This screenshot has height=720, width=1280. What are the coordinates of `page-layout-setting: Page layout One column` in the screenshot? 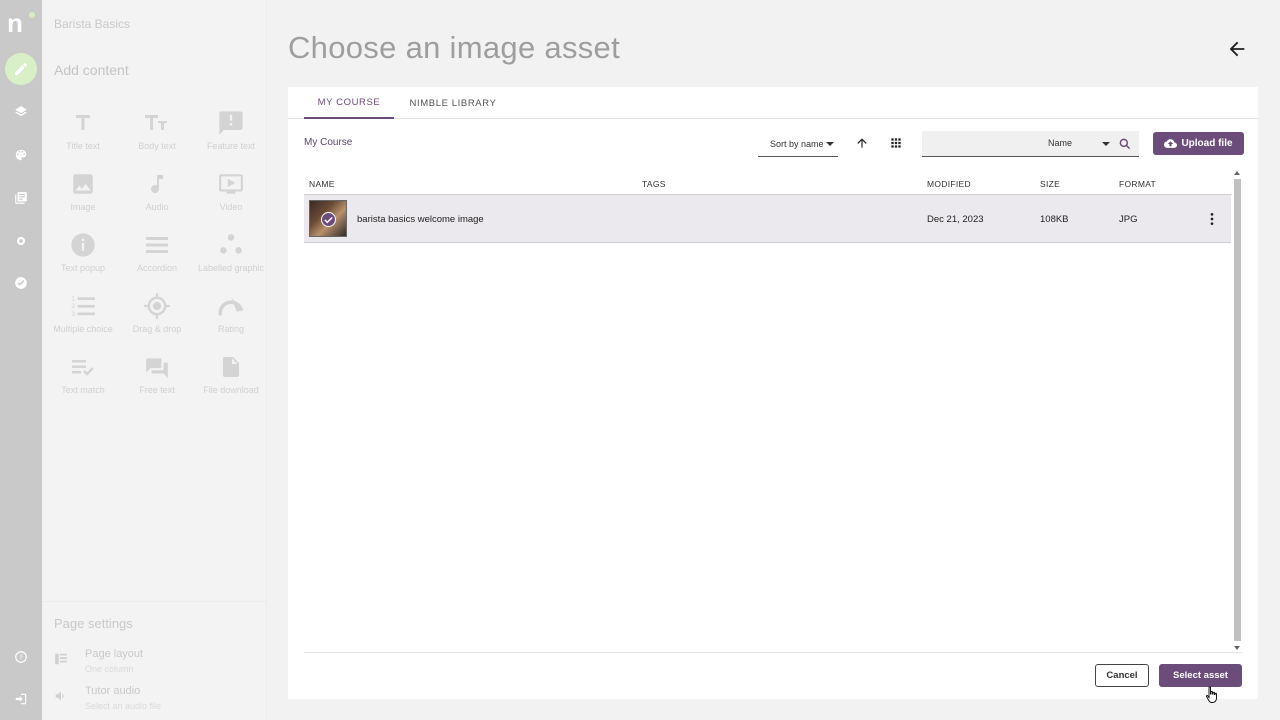 It's located at (154, 665).